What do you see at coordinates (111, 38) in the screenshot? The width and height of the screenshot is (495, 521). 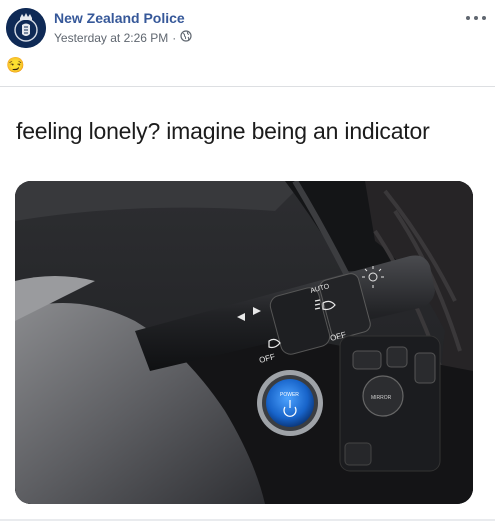 I see `post-timestamp: Yesterday at 2:26 PM` at bounding box center [111, 38].